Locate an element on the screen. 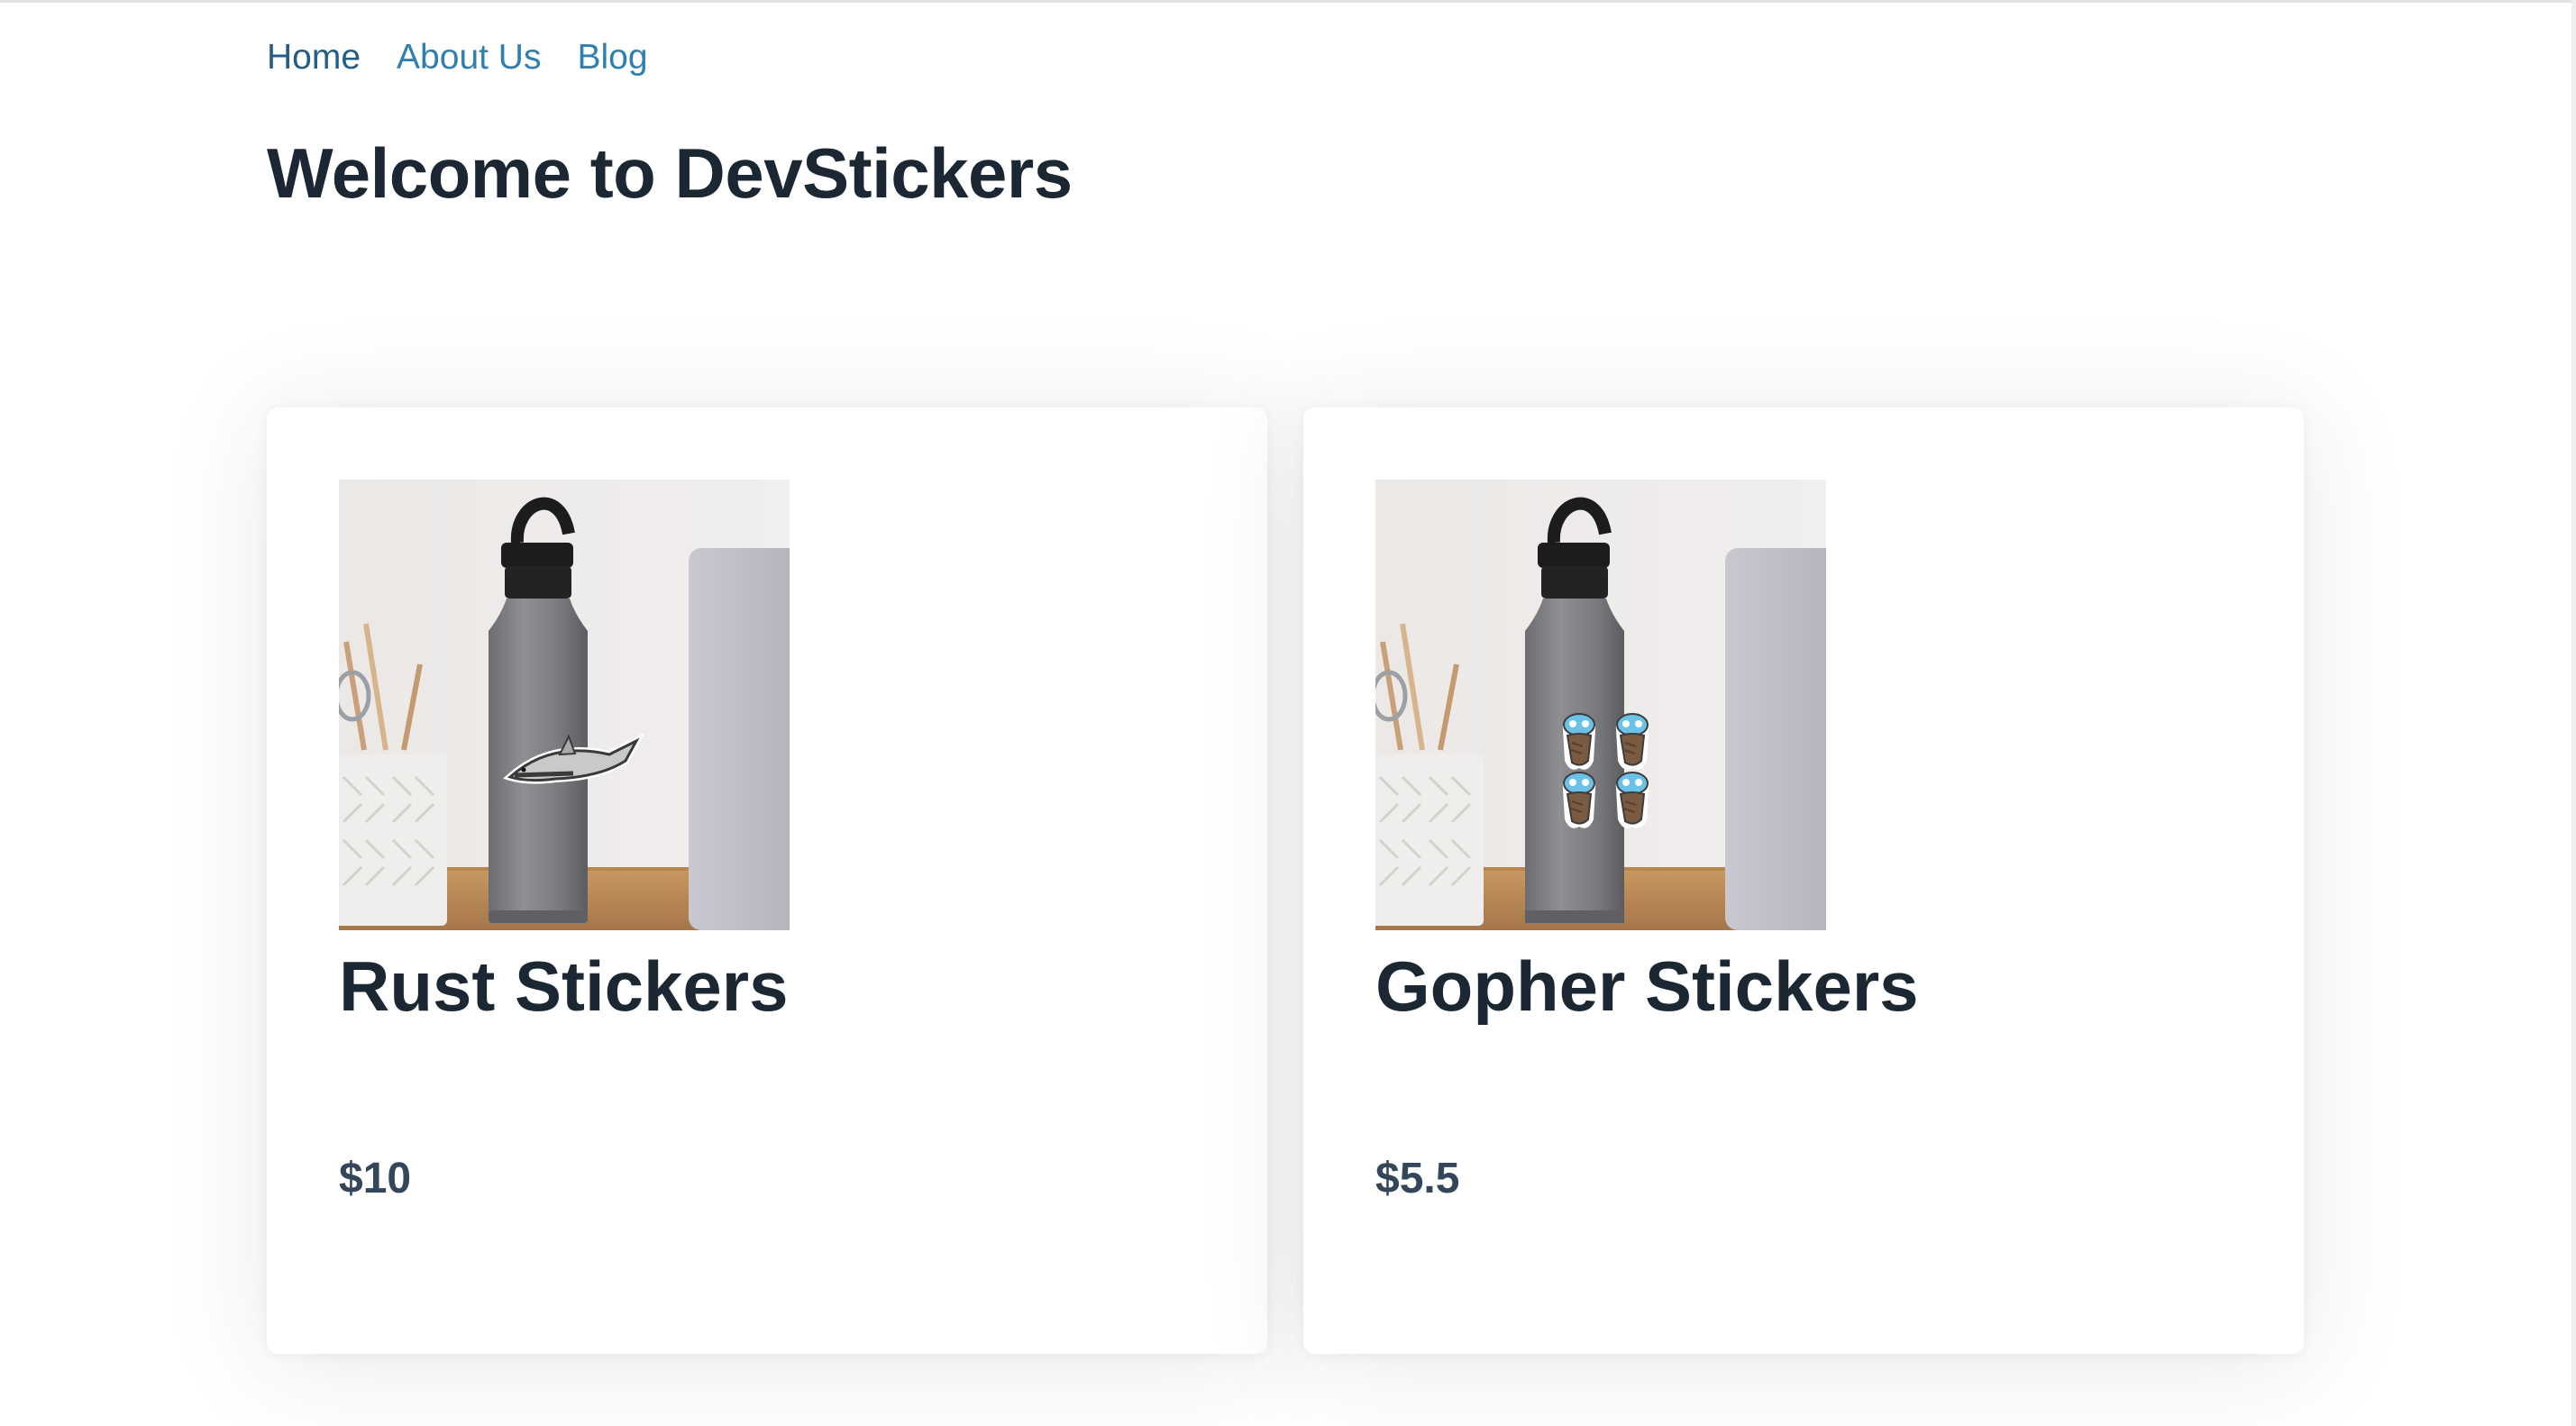 This screenshot has height=1426, width=2576. main-nav: Home About Us Blog is located at coordinates (457, 57).